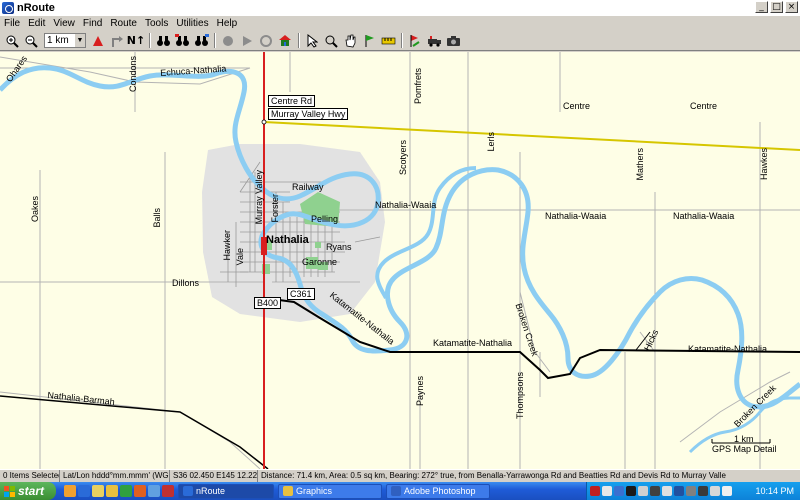 The height and width of the screenshot is (500, 800). Describe the element at coordinates (156, 23) in the screenshot. I see `menu-tools: Tools` at that location.